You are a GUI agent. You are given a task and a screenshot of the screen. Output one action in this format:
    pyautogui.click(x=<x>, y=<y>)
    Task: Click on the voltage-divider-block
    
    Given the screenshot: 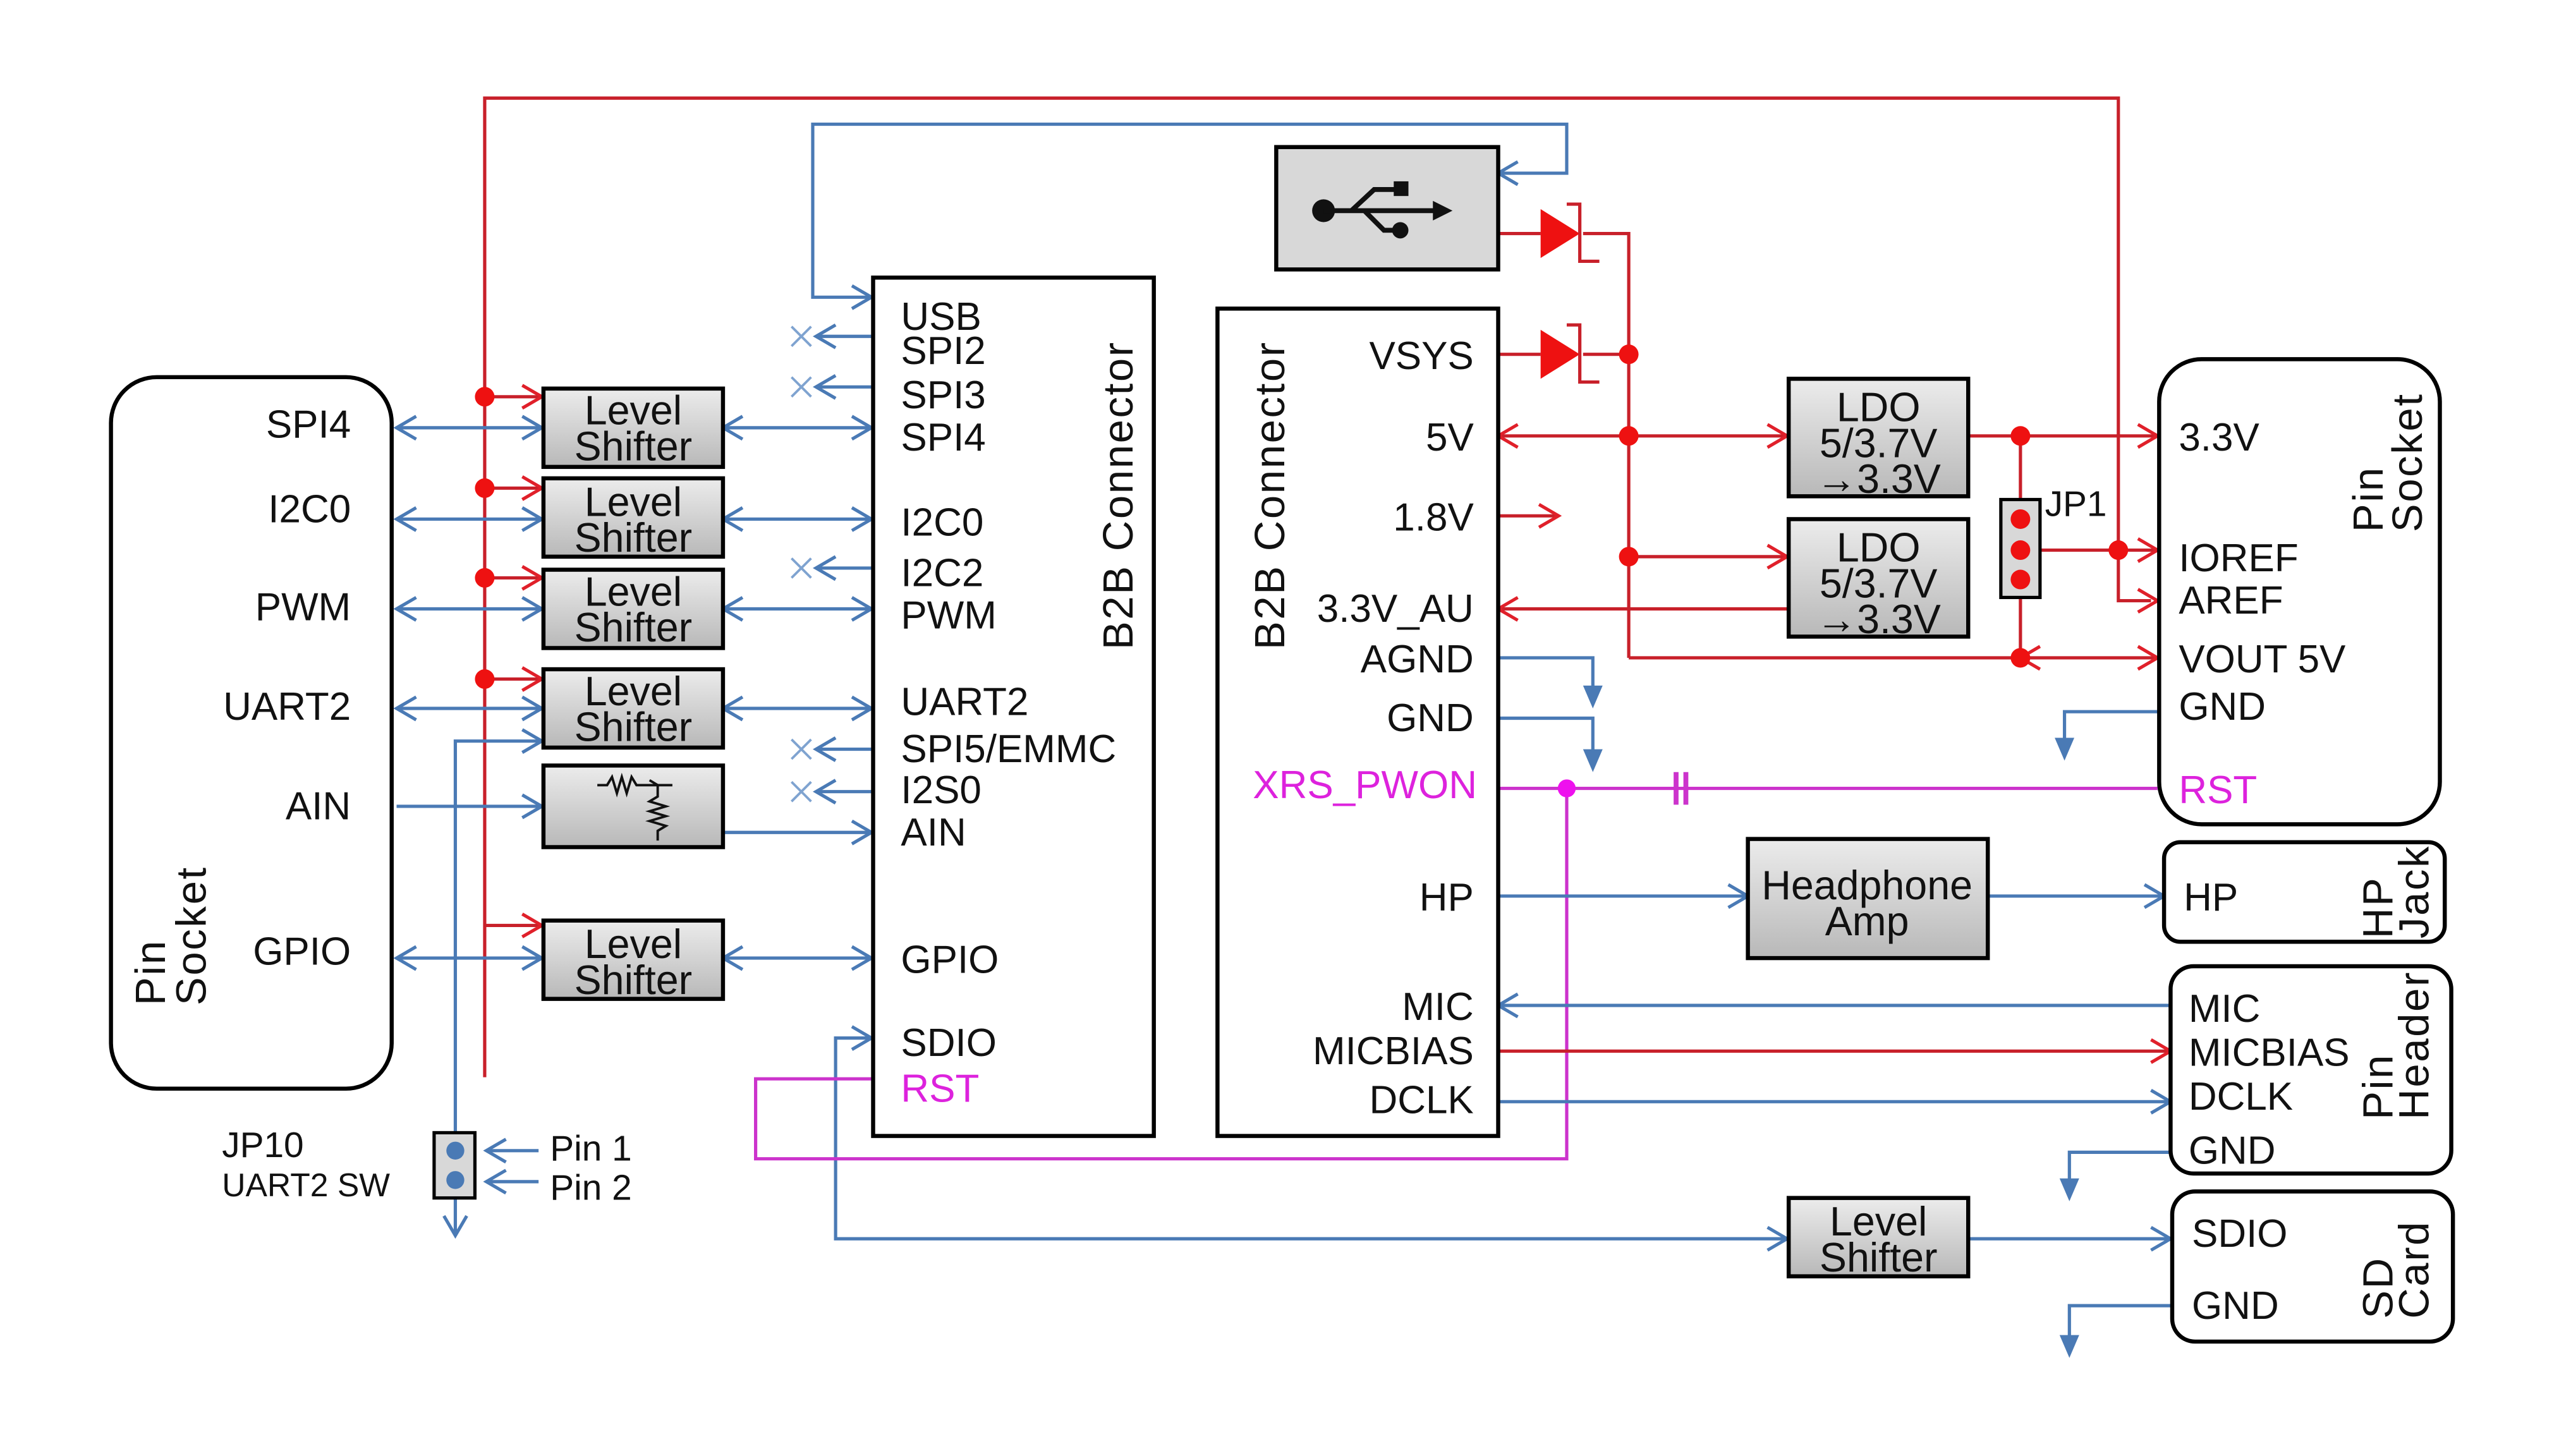 What is the action you would take?
    pyautogui.click(x=633, y=806)
    